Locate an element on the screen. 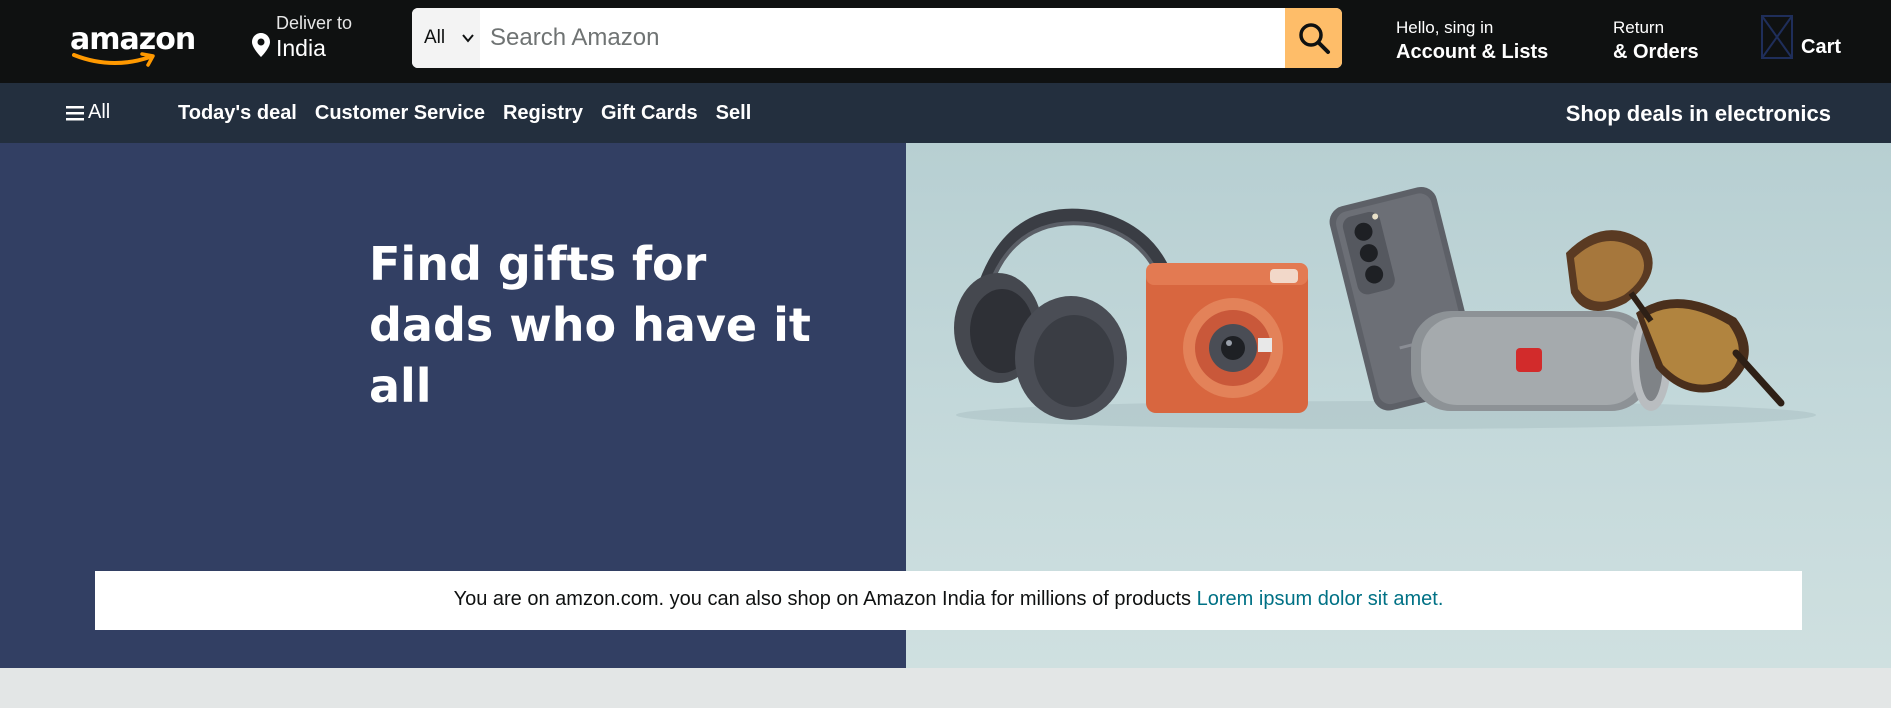 The width and height of the screenshot is (1891, 708). search-submit-button is located at coordinates (1313, 38).